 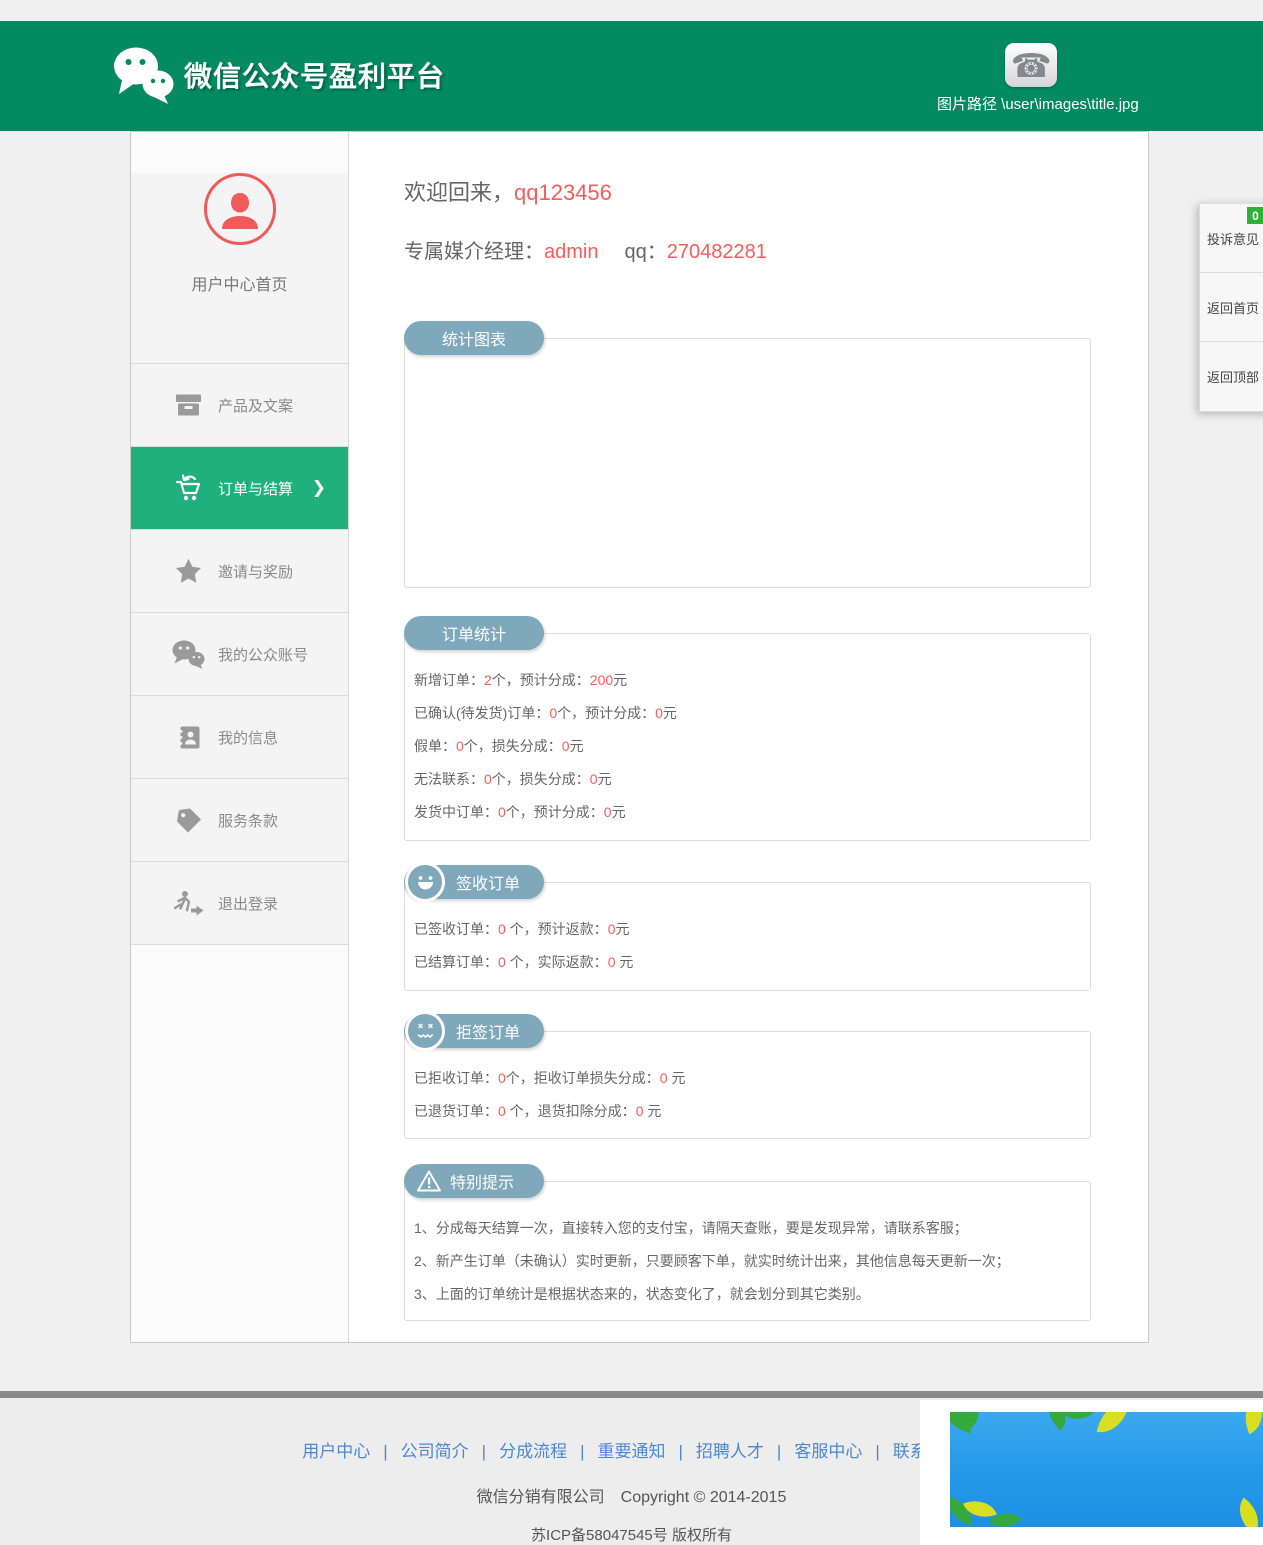 What do you see at coordinates (747, 252) in the screenshot?
I see `manager-line: 专属媒介经理：admin qq：270482281` at bounding box center [747, 252].